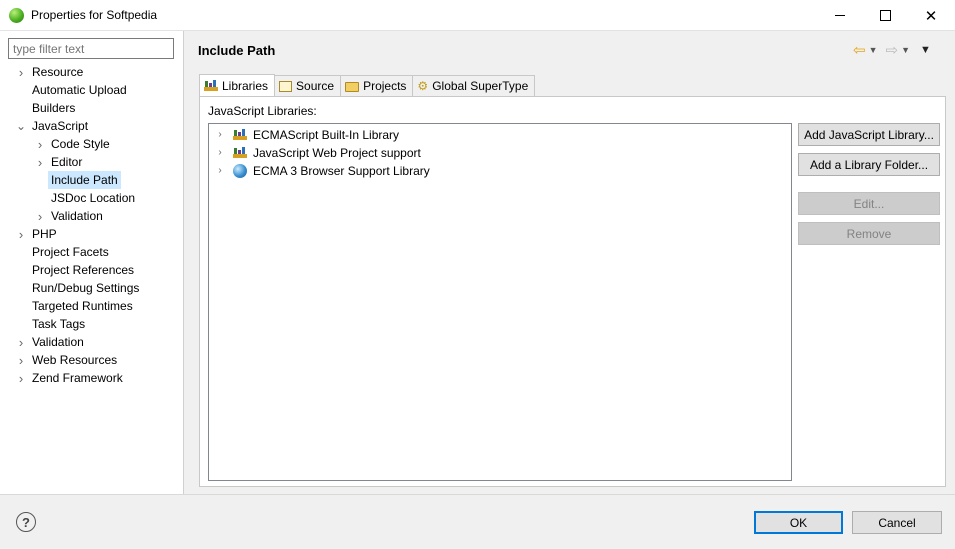 This screenshot has height=549, width=955. What do you see at coordinates (26, 522) in the screenshot?
I see `help-icon: ?` at bounding box center [26, 522].